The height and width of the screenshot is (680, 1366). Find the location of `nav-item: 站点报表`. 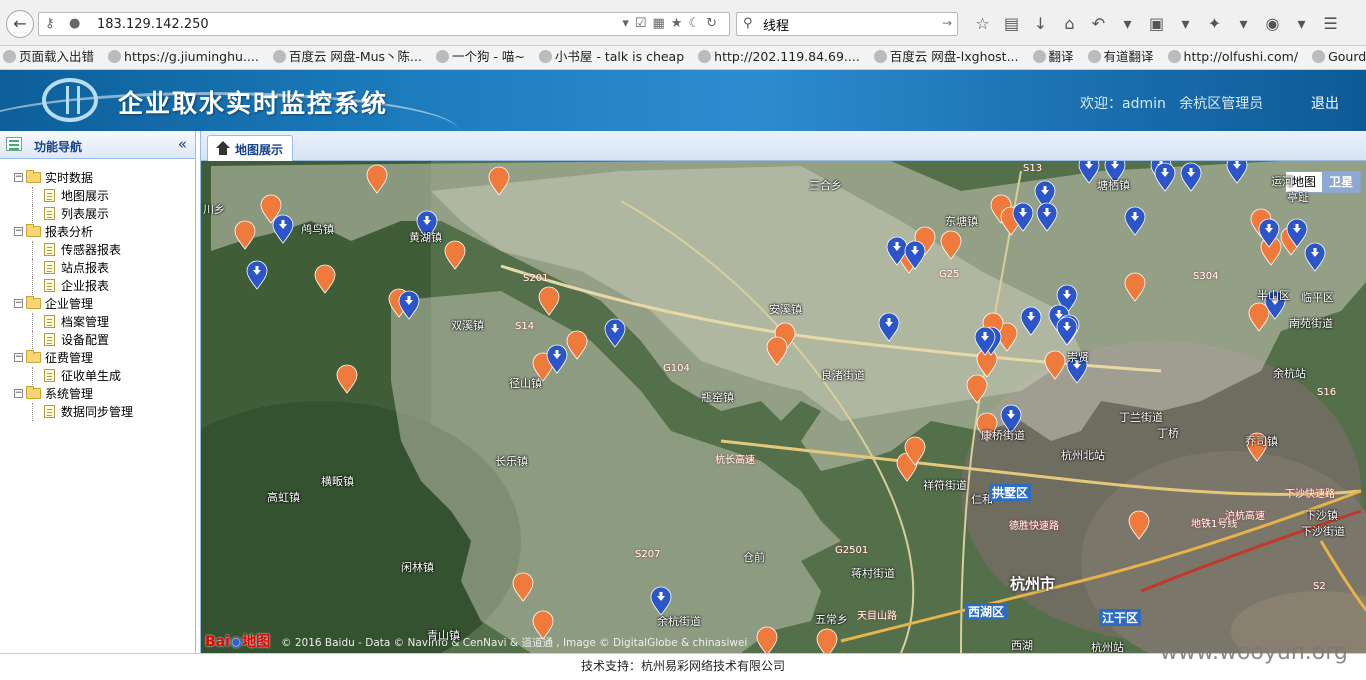

nav-item: 站点报表 is located at coordinates (97, 268).